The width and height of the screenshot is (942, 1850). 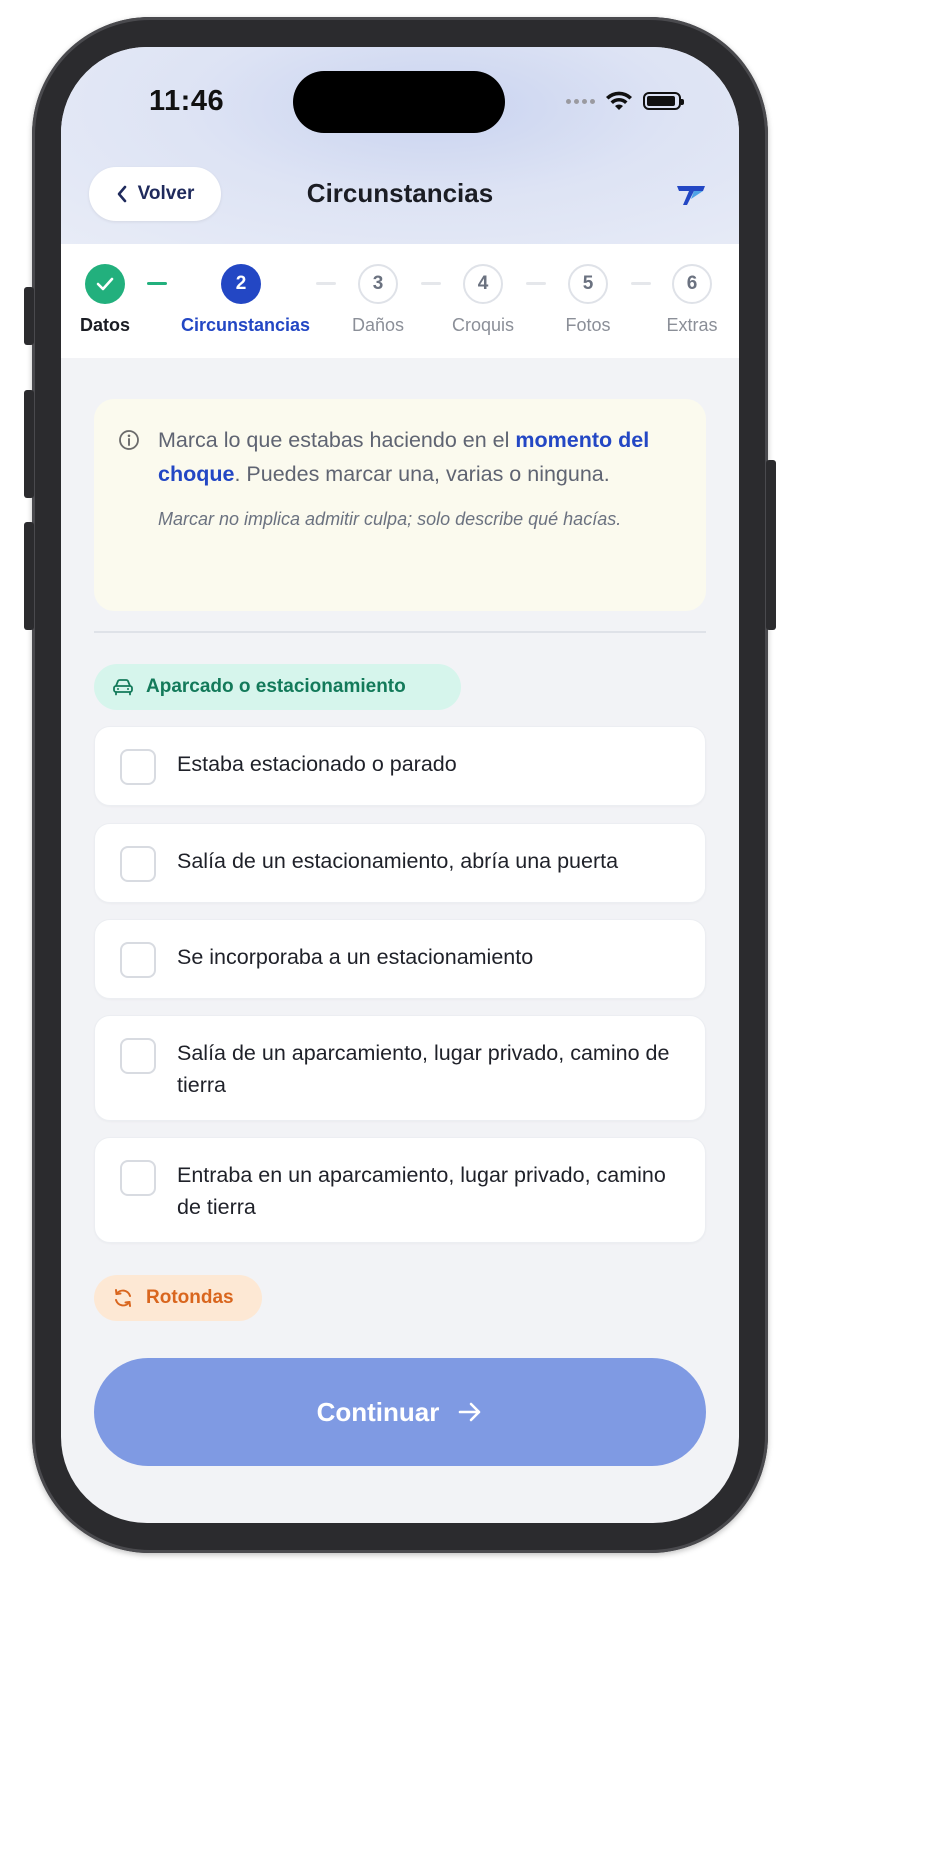 I want to click on info-text-part: . Puedes marcar una, varias o ninguna., so click(x=422, y=474).